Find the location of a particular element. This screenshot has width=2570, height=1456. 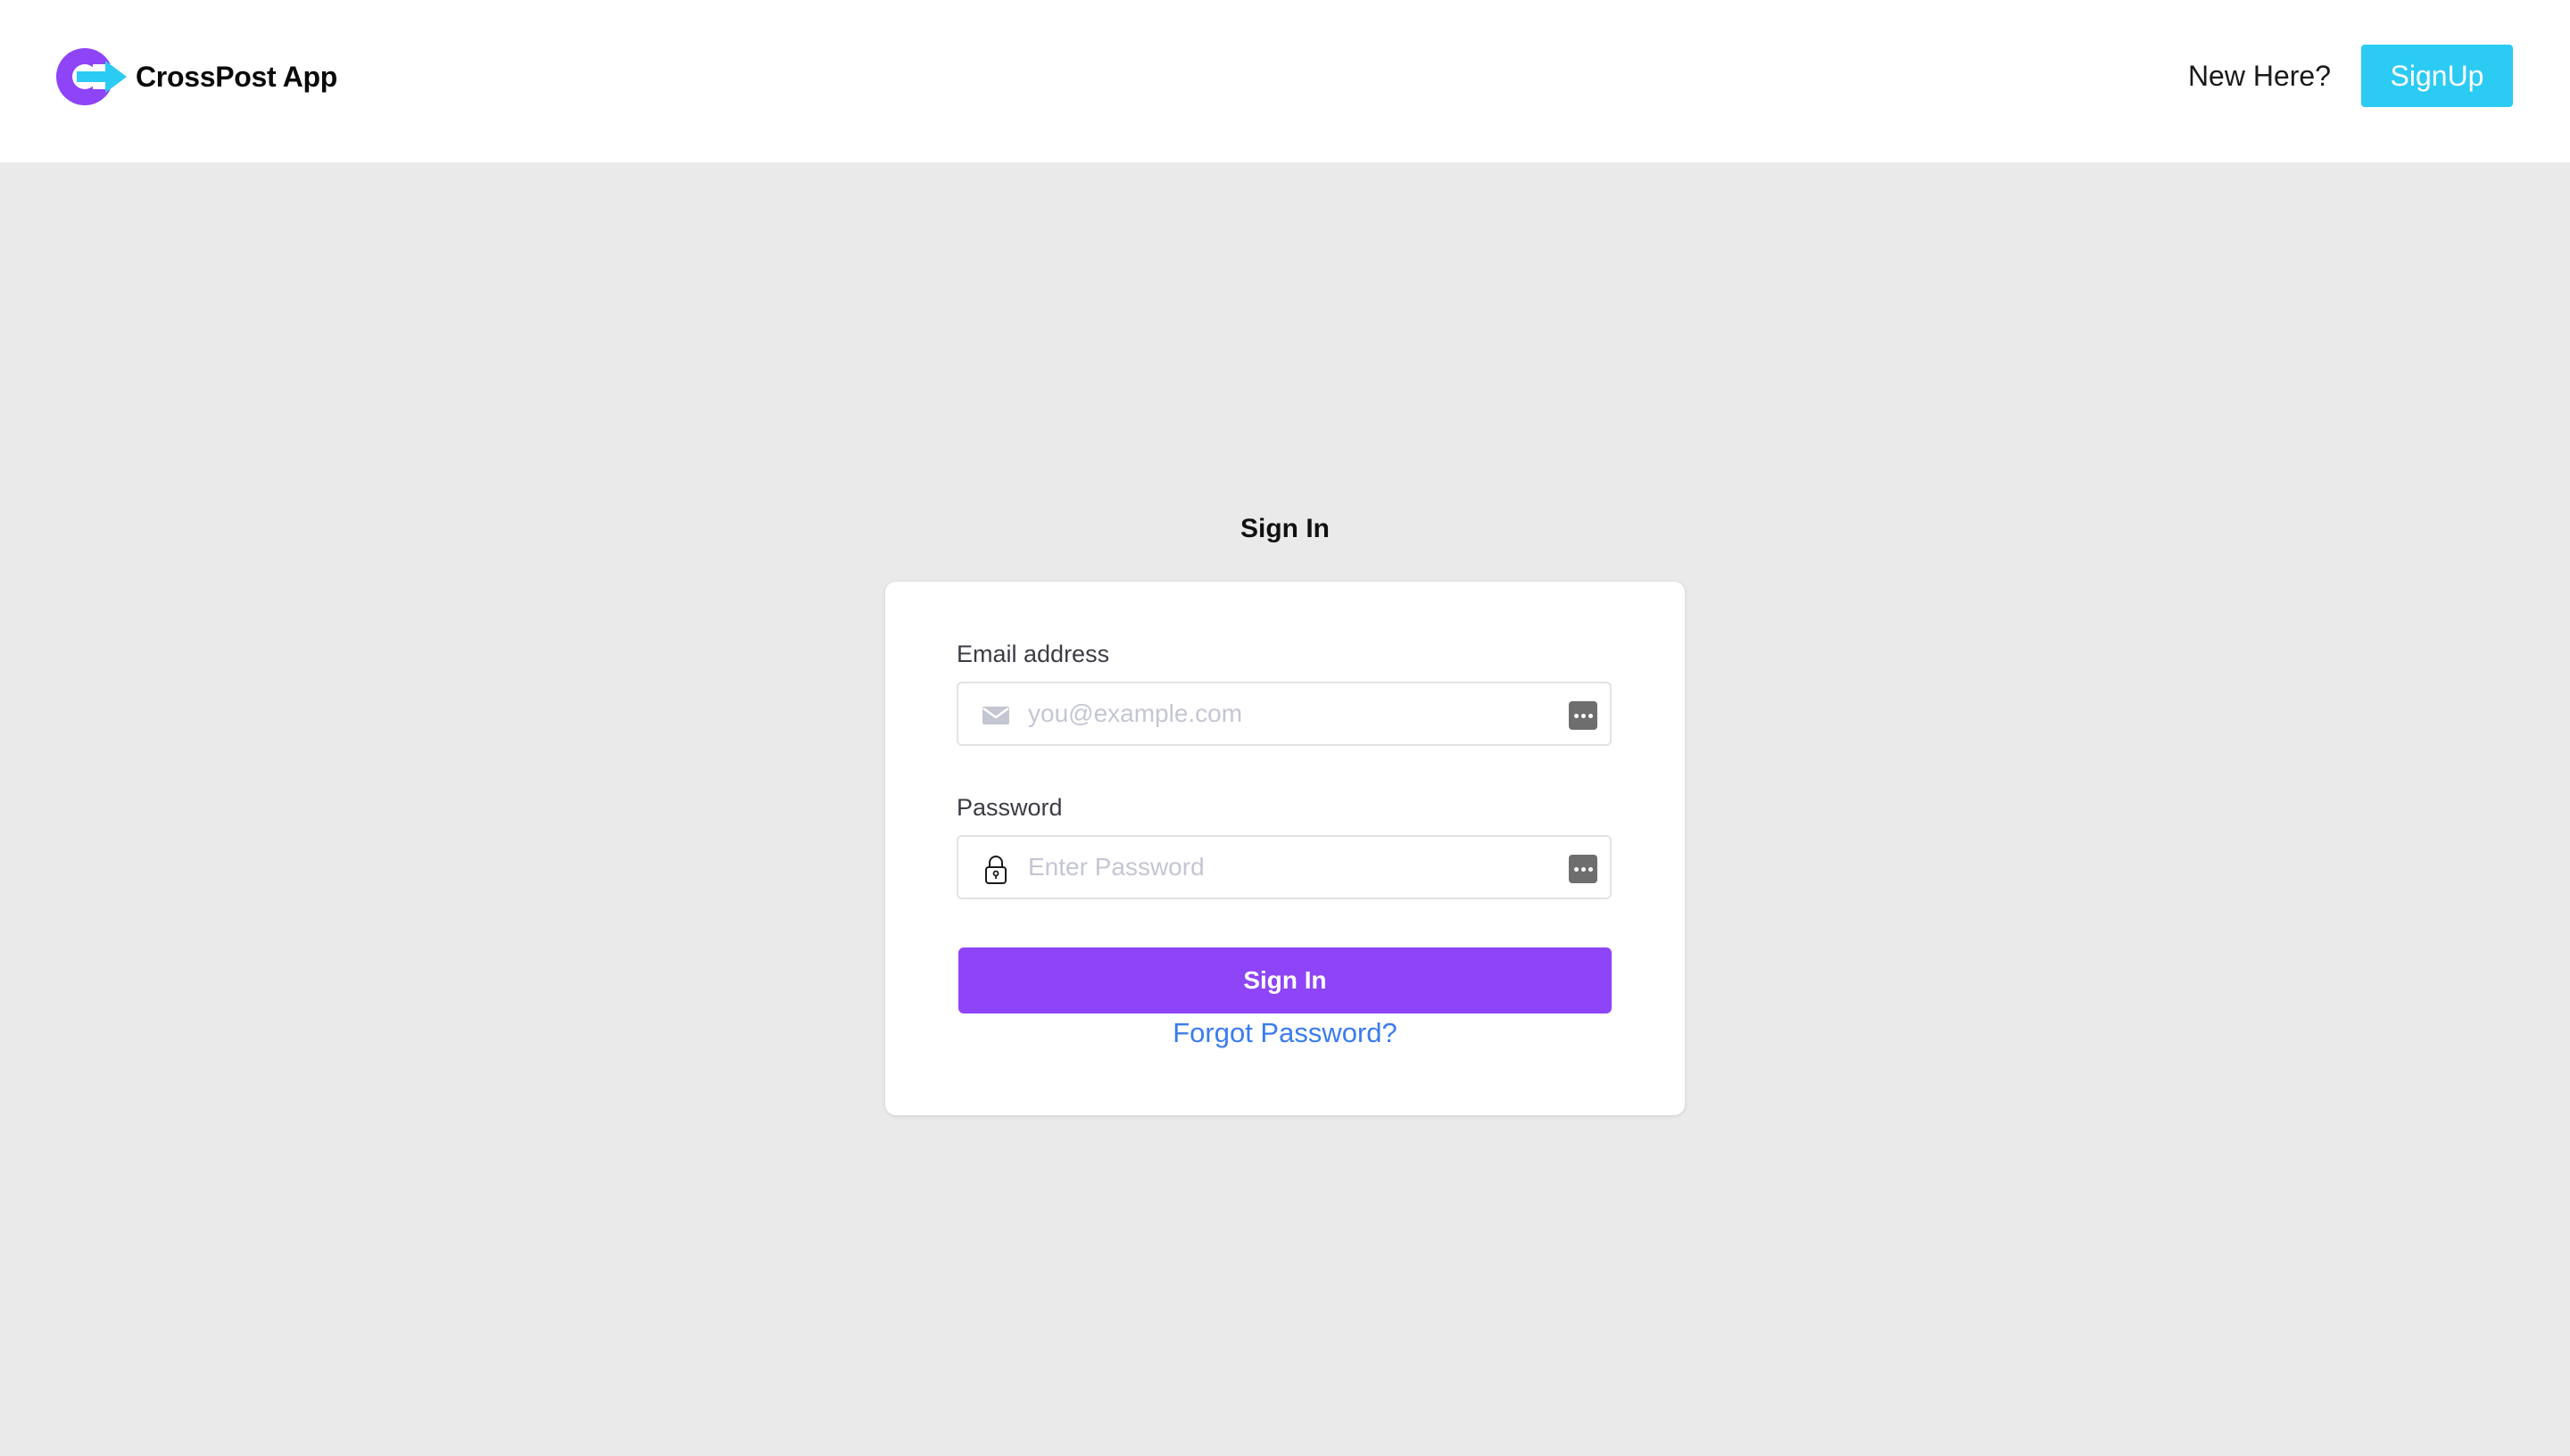

email-field-container is located at coordinates (1284, 714).